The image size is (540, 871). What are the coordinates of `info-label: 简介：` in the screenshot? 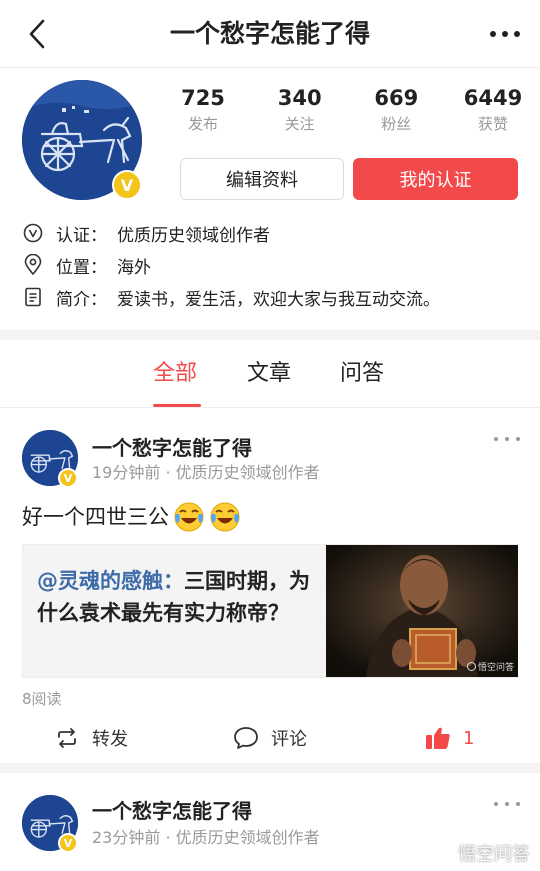 It's located at (81, 299).